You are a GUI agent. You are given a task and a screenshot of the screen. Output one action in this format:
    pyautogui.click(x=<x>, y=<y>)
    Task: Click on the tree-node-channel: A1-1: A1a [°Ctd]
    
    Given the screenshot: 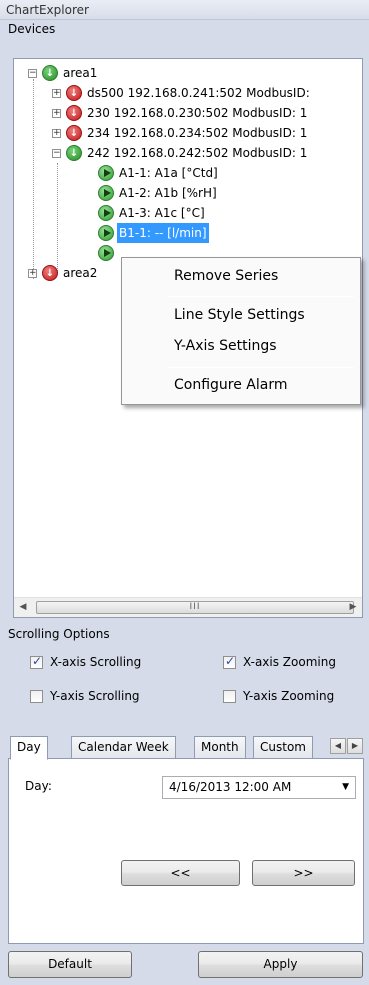 What is the action you would take?
    pyautogui.click(x=164, y=173)
    